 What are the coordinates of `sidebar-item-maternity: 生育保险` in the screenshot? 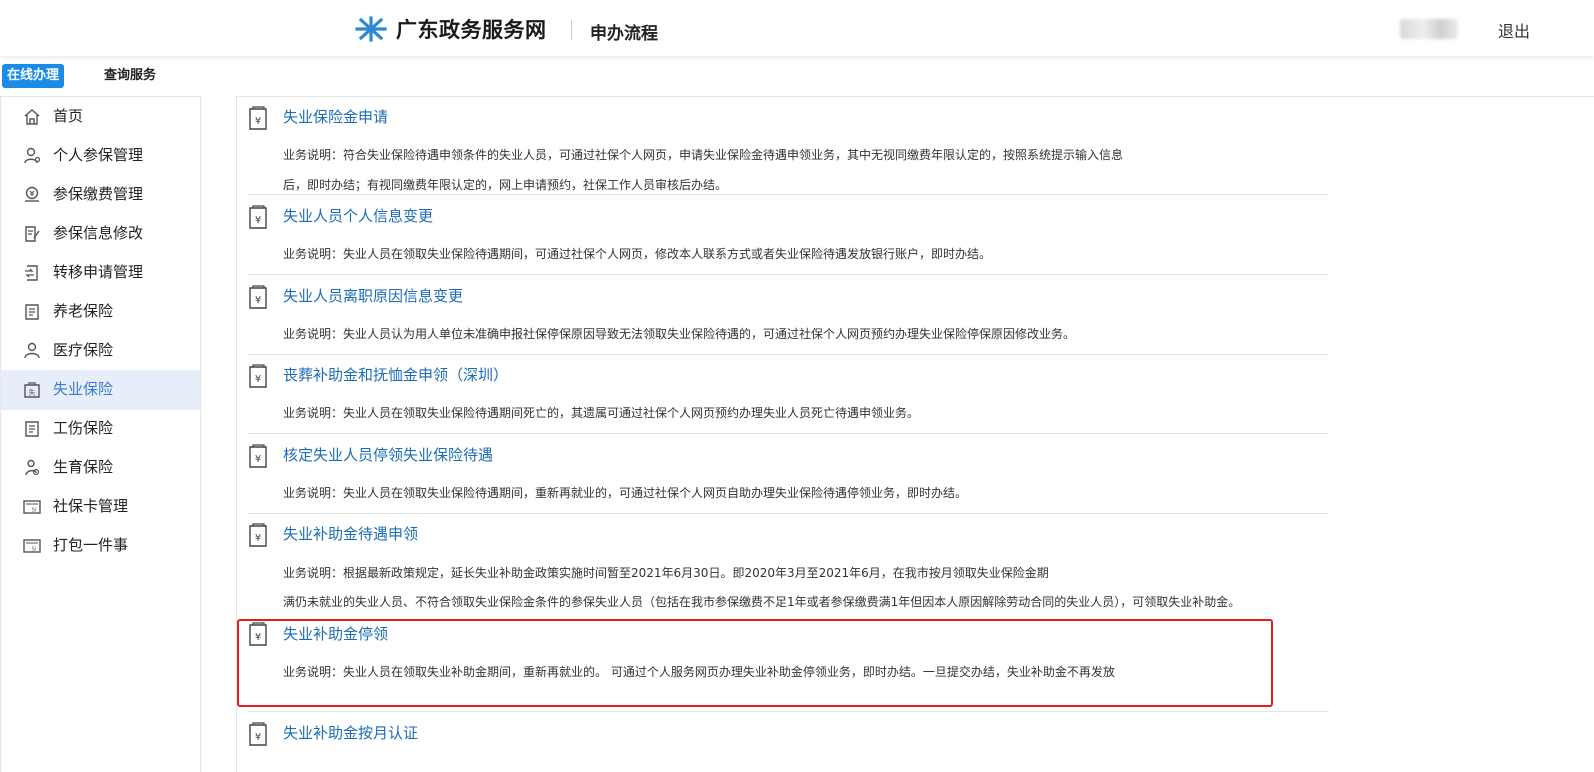 It's located at (100, 468).